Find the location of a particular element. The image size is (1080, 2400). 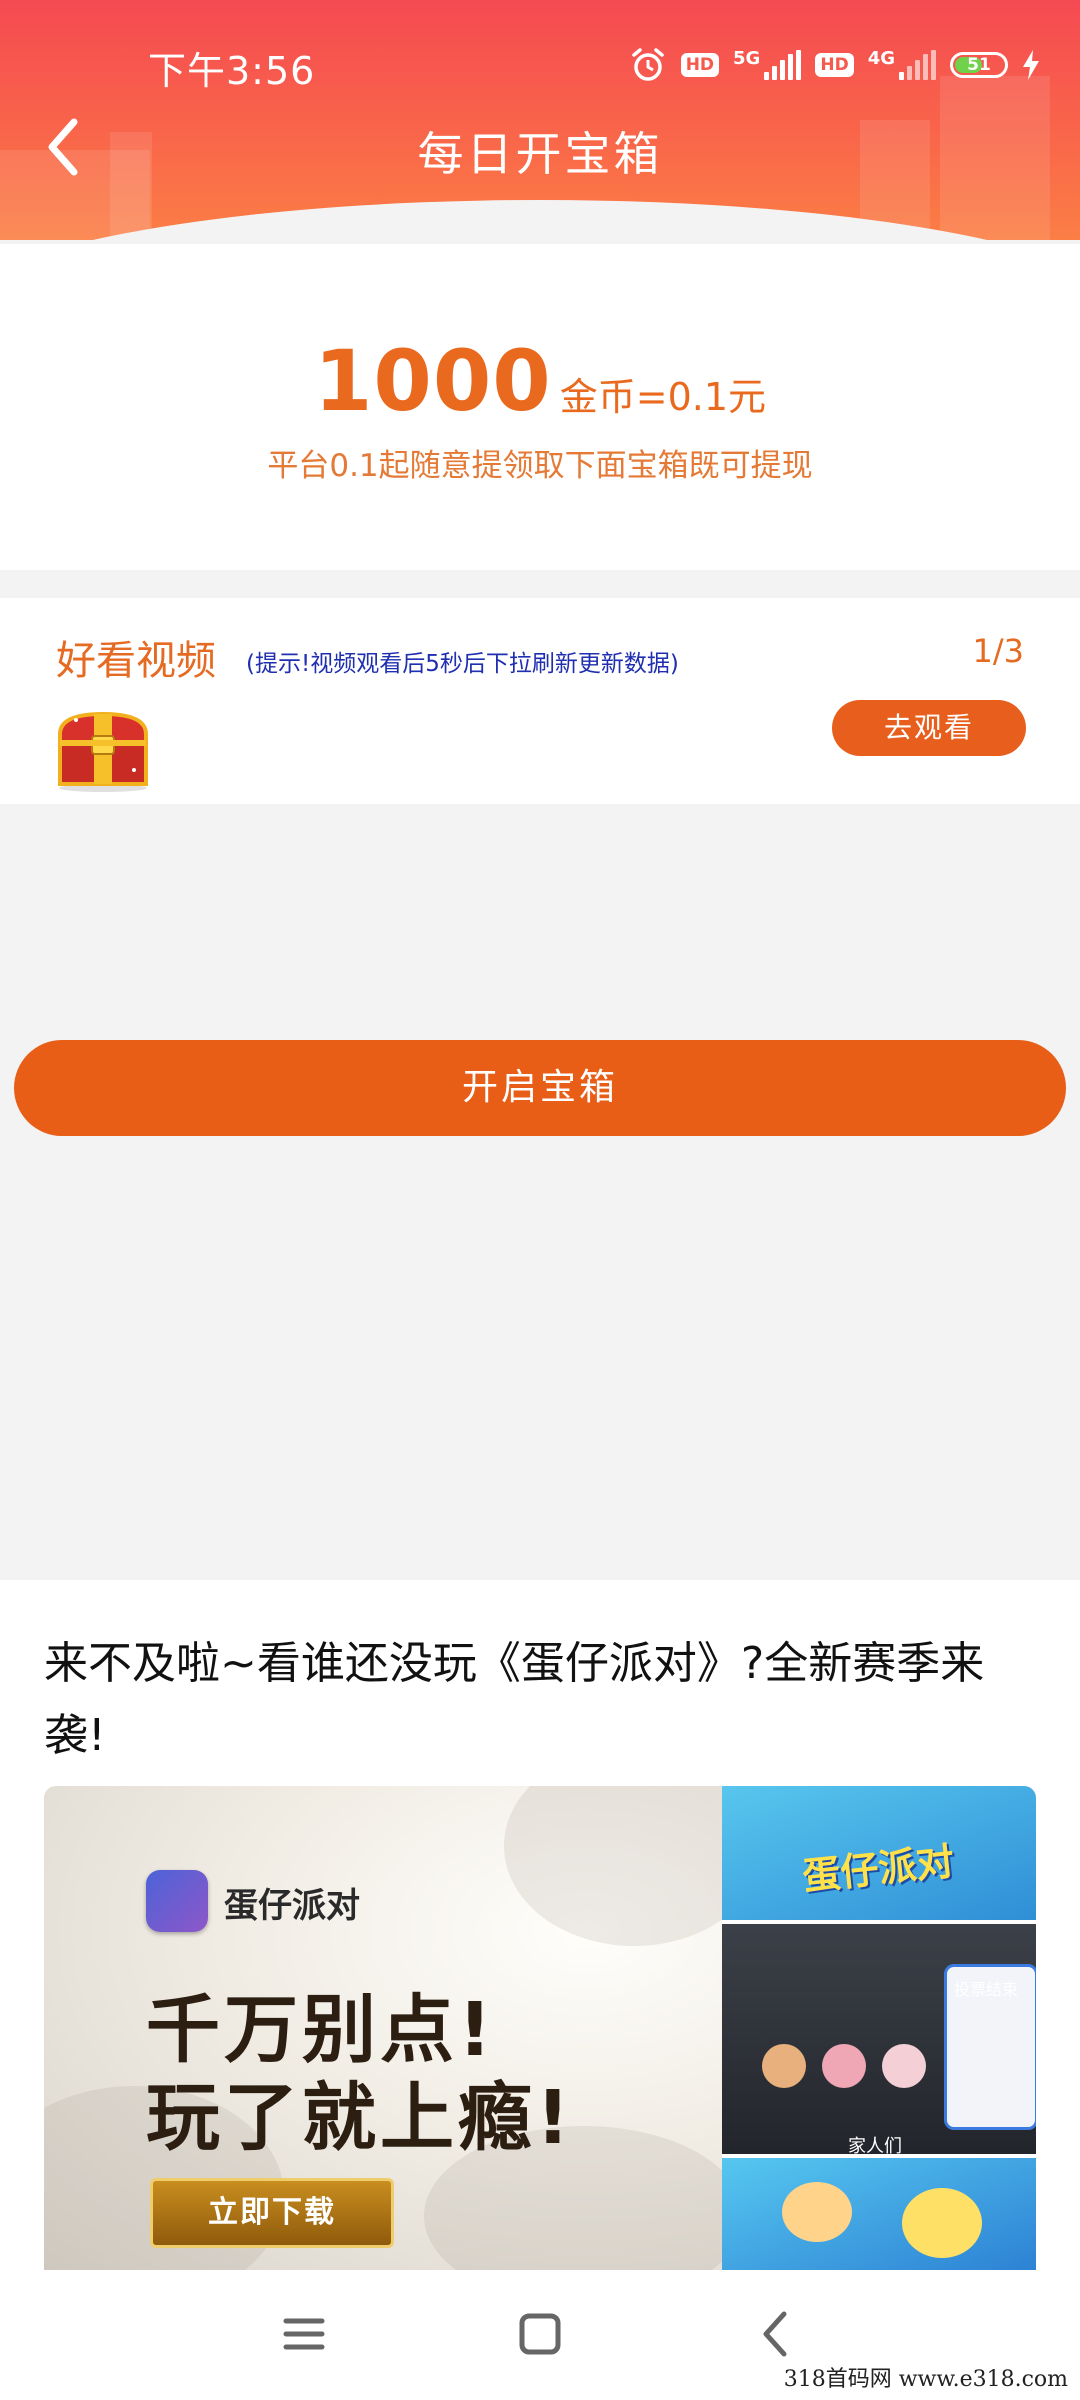

video-task-card: 好看视频 (提示!视频观看后5秒后下拉刷新更新数据) 1/3 去观看 is located at coordinates (540, 701).